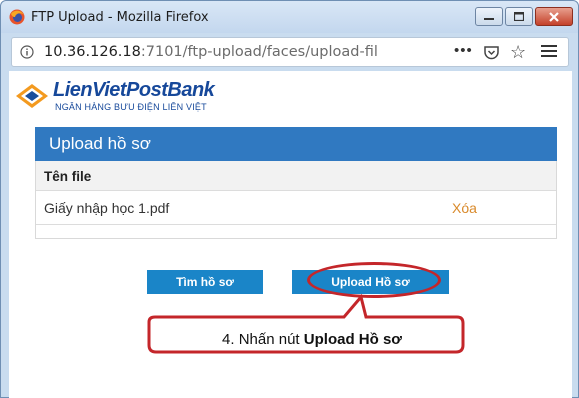 The height and width of the screenshot is (398, 579). I want to click on maximize-icon, so click(519, 16).